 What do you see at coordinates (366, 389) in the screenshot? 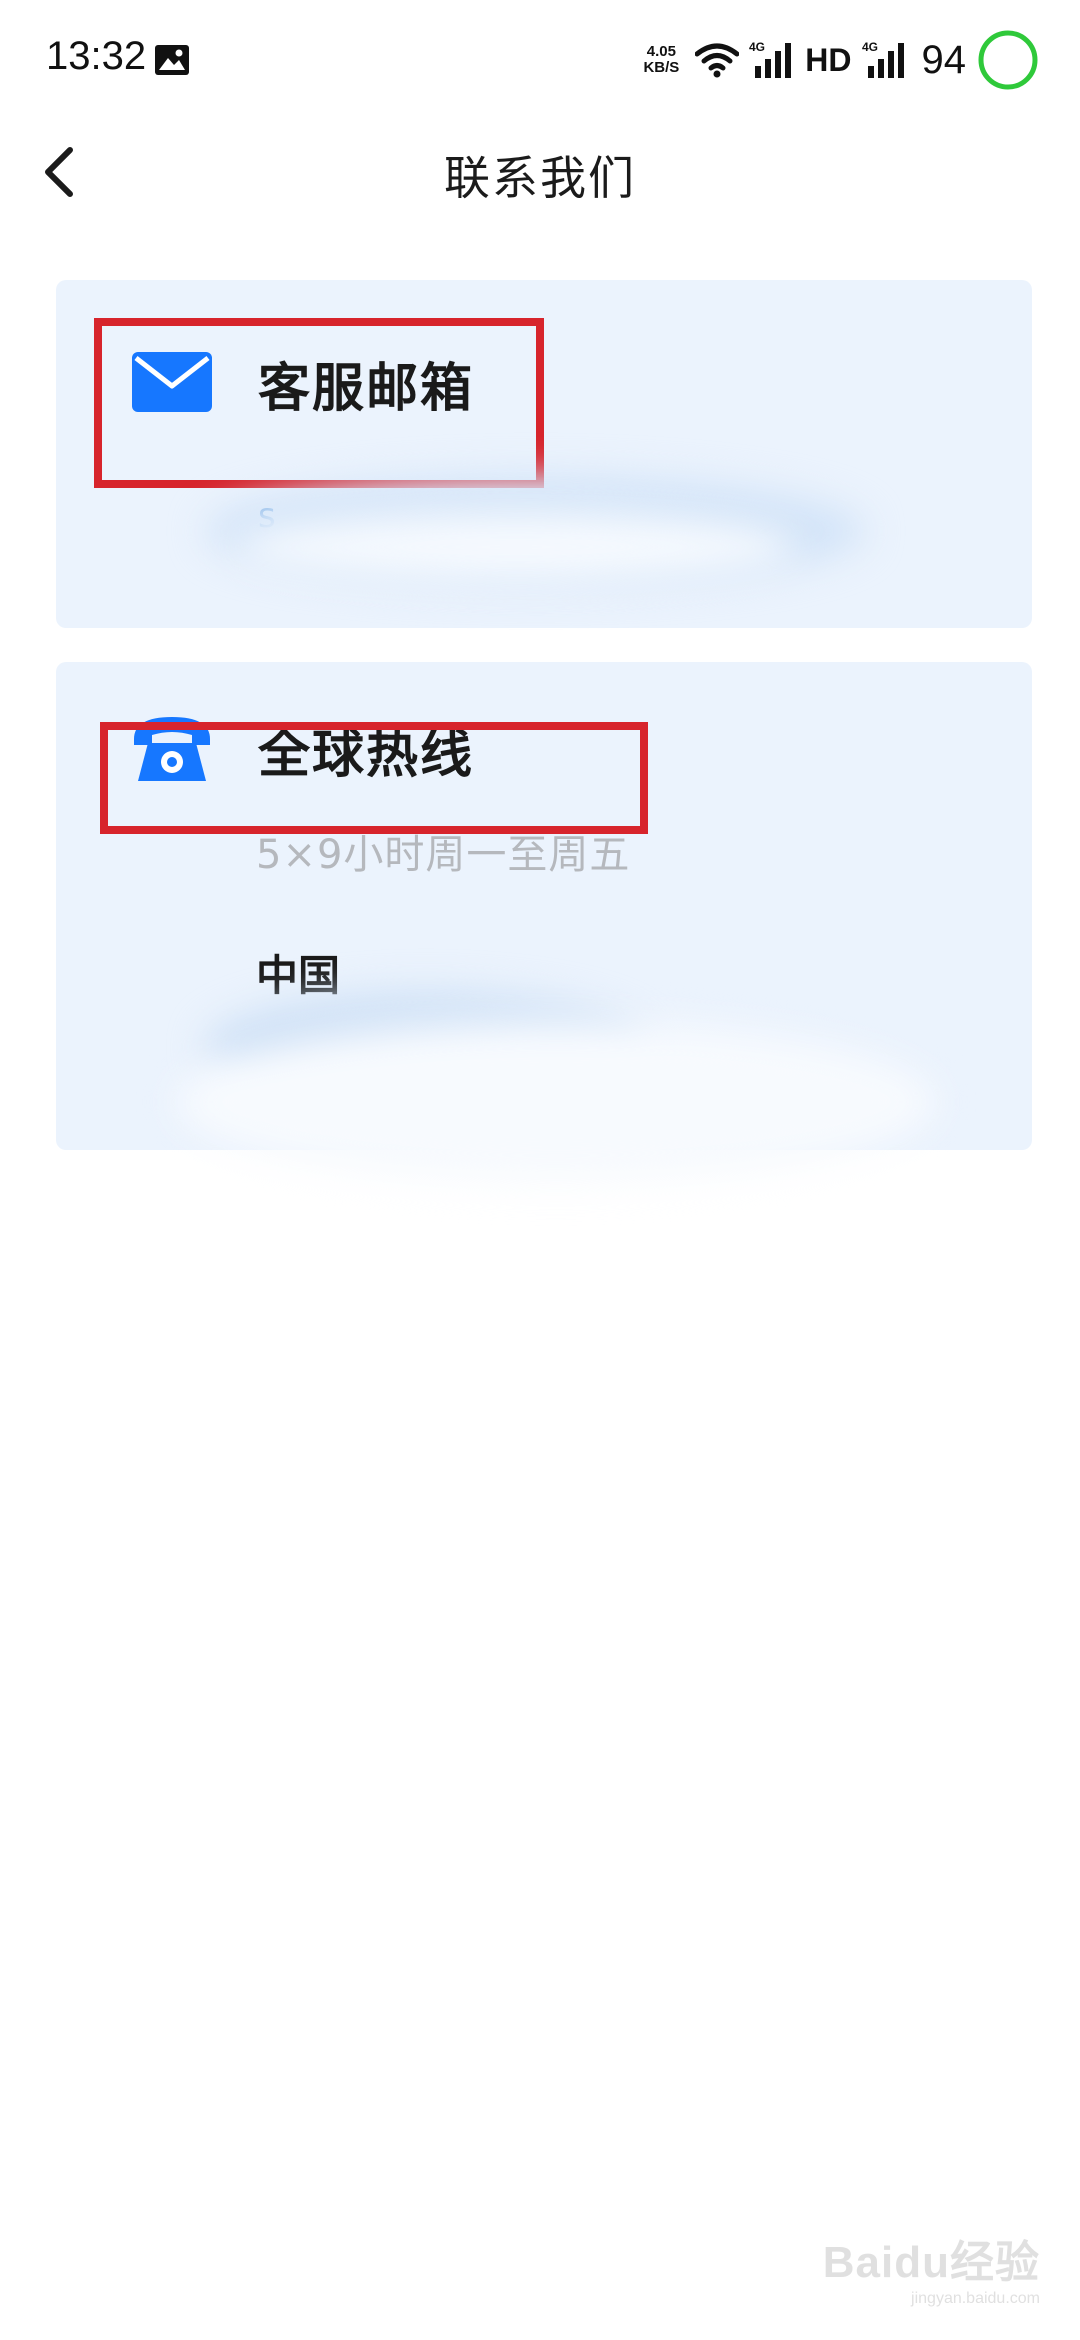
I see `email-card-title: 客服邮箱` at bounding box center [366, 389].